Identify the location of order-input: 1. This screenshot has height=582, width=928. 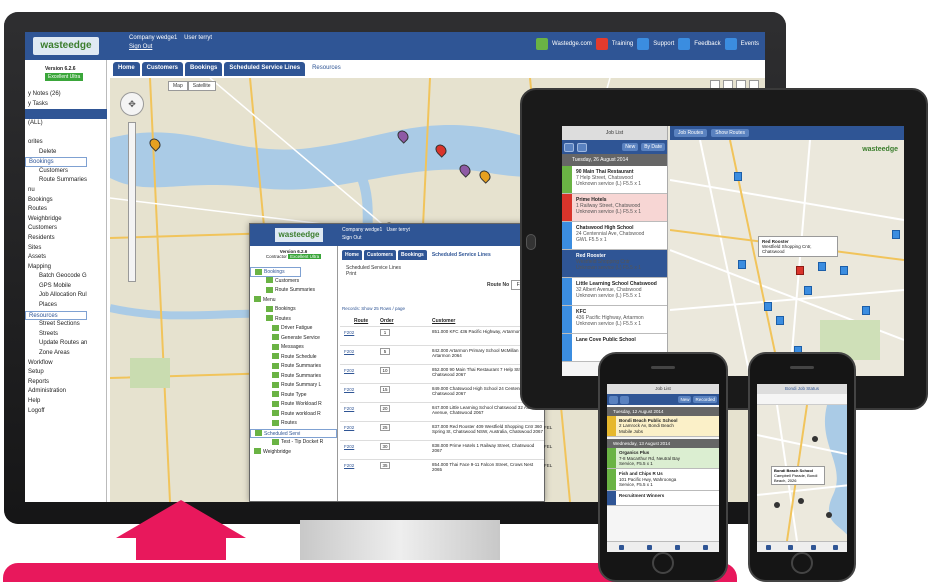
(385, 332).